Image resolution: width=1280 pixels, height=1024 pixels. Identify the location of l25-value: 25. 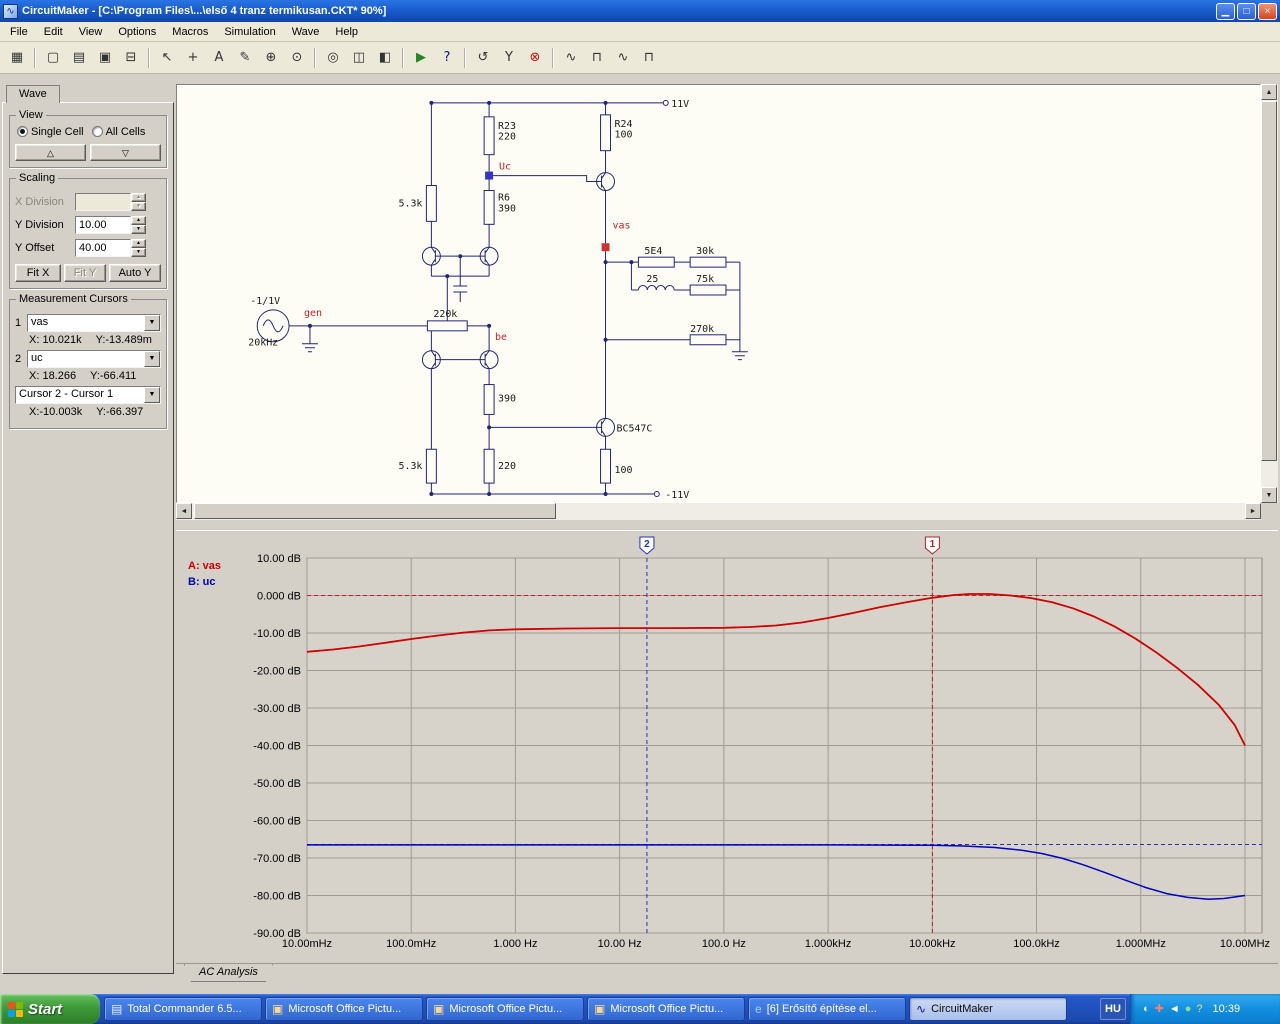
(652, 279).